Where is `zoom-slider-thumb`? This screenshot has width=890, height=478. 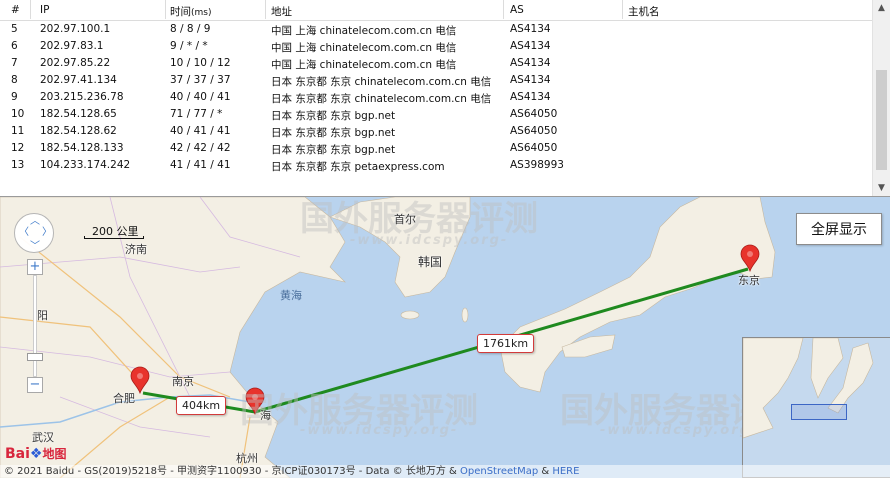
zoom-slider-thumb is located at coordinates (35, 357).